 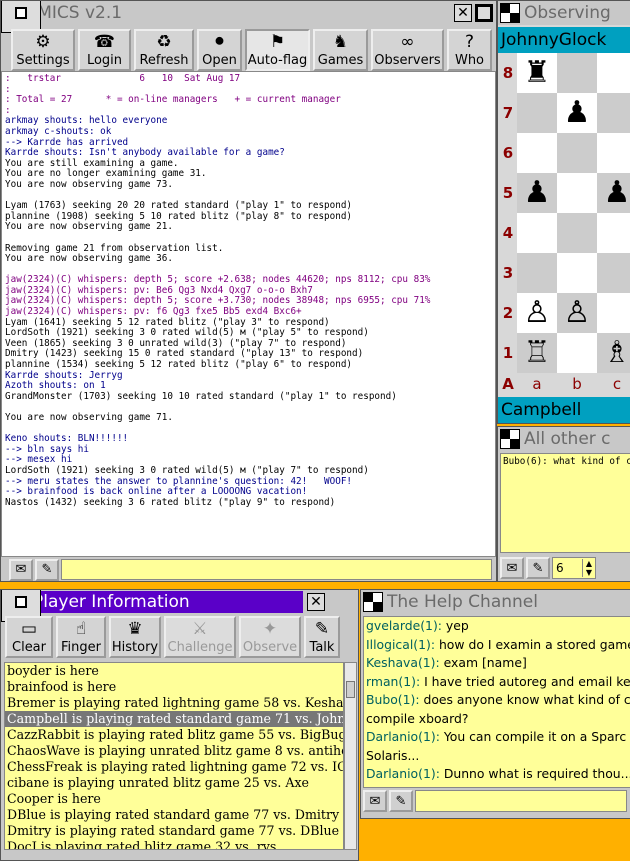 I want to click on help-titlebar: The Help Channel, so click(x=495, y=602).